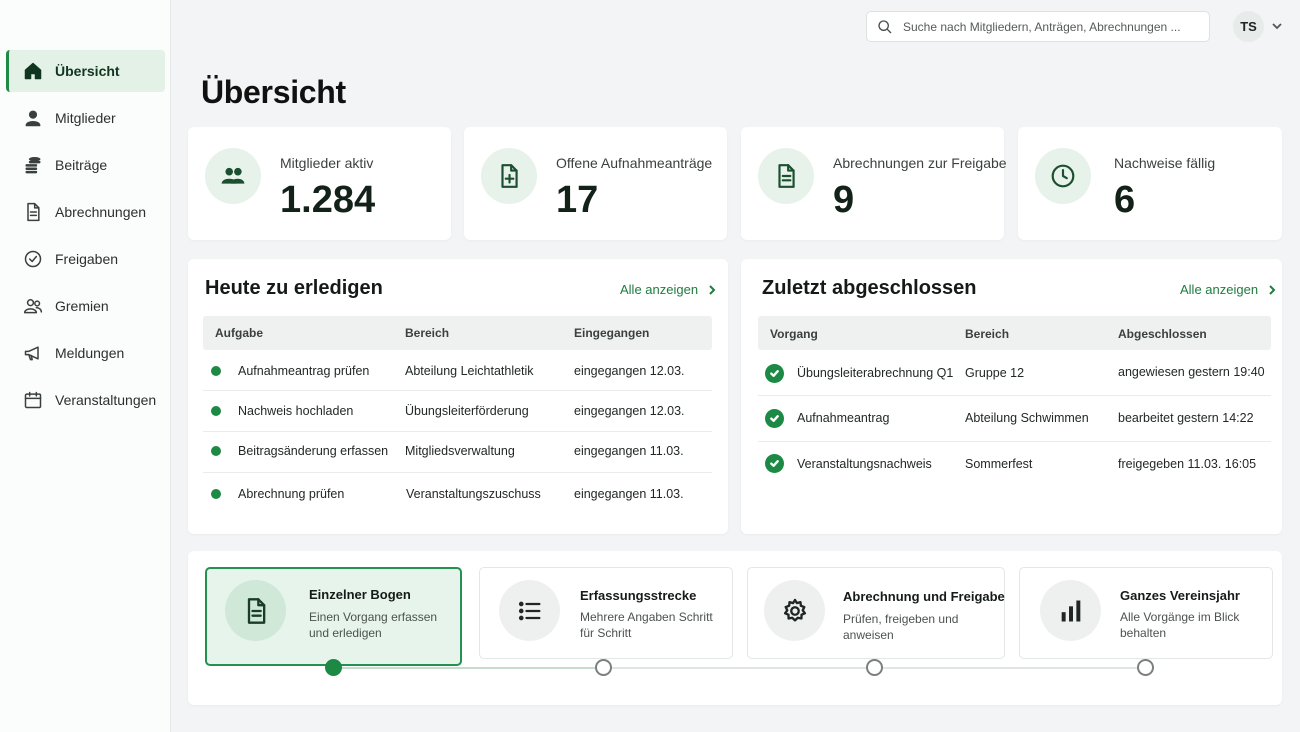 The image size is (1300, 732). I want to click on completed-cell: bearbeitet gestern 14:22, so click(1186, 418).